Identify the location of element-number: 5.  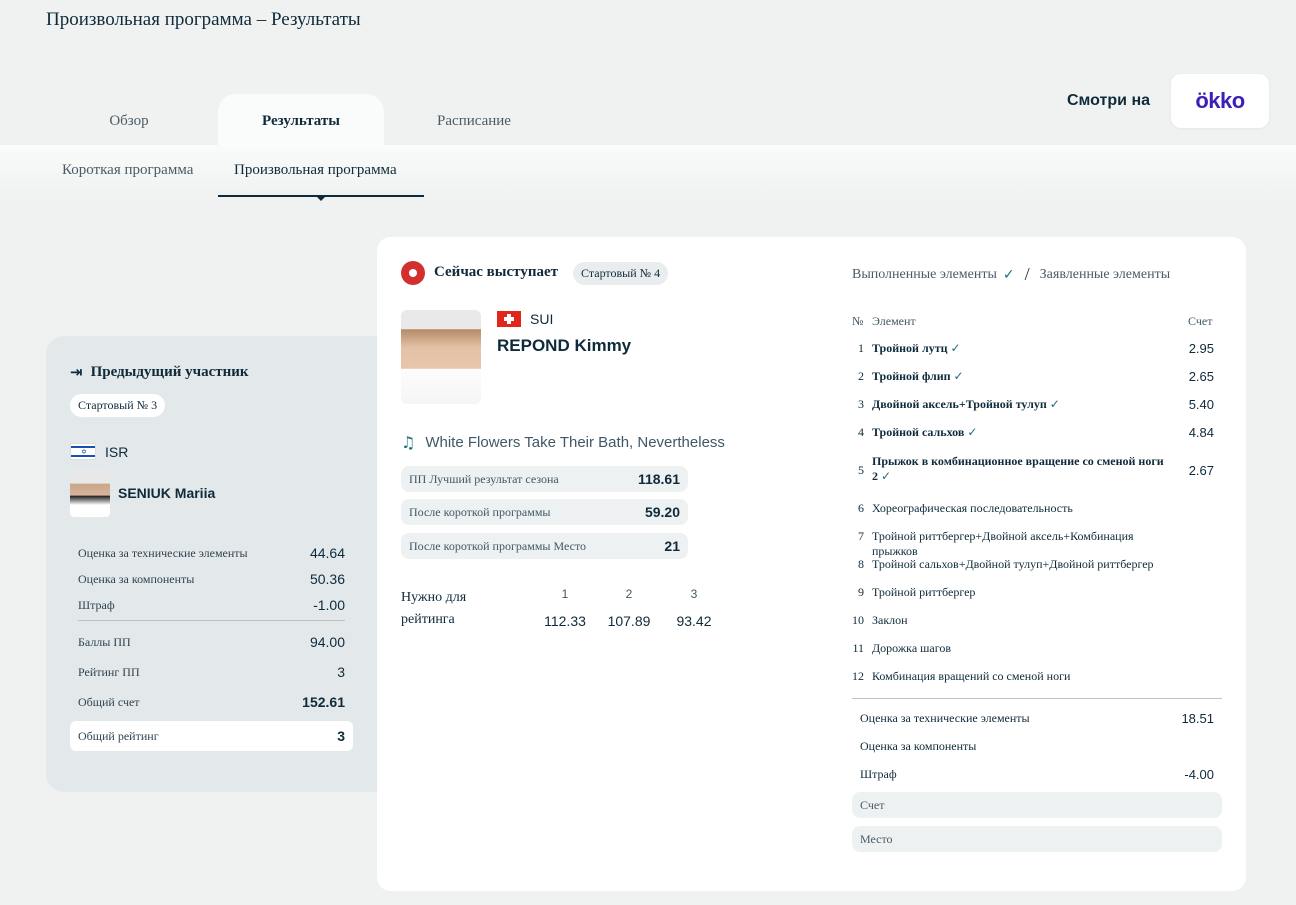
(861, 470).